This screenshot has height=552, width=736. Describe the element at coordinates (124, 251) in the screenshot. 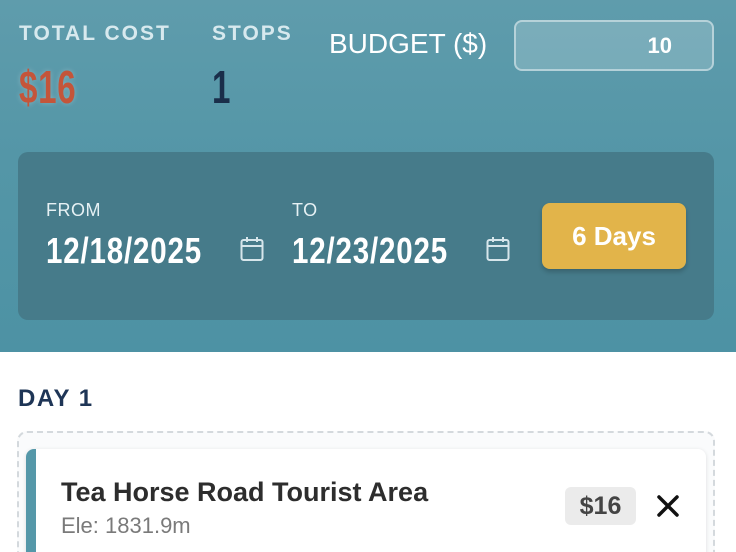

I see `from-date-input: 12/18/2025` at that location.